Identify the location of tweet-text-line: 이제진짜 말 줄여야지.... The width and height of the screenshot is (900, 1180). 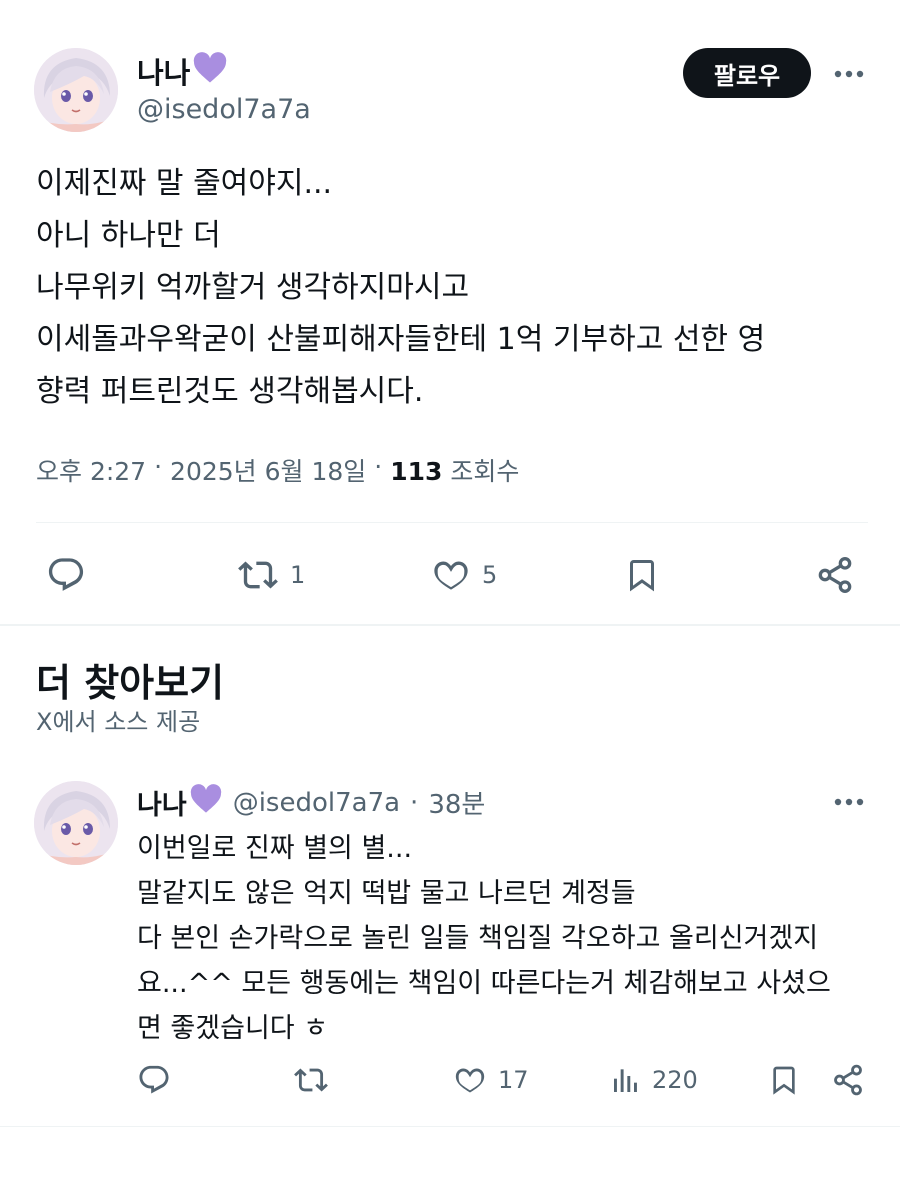
(184, 183).